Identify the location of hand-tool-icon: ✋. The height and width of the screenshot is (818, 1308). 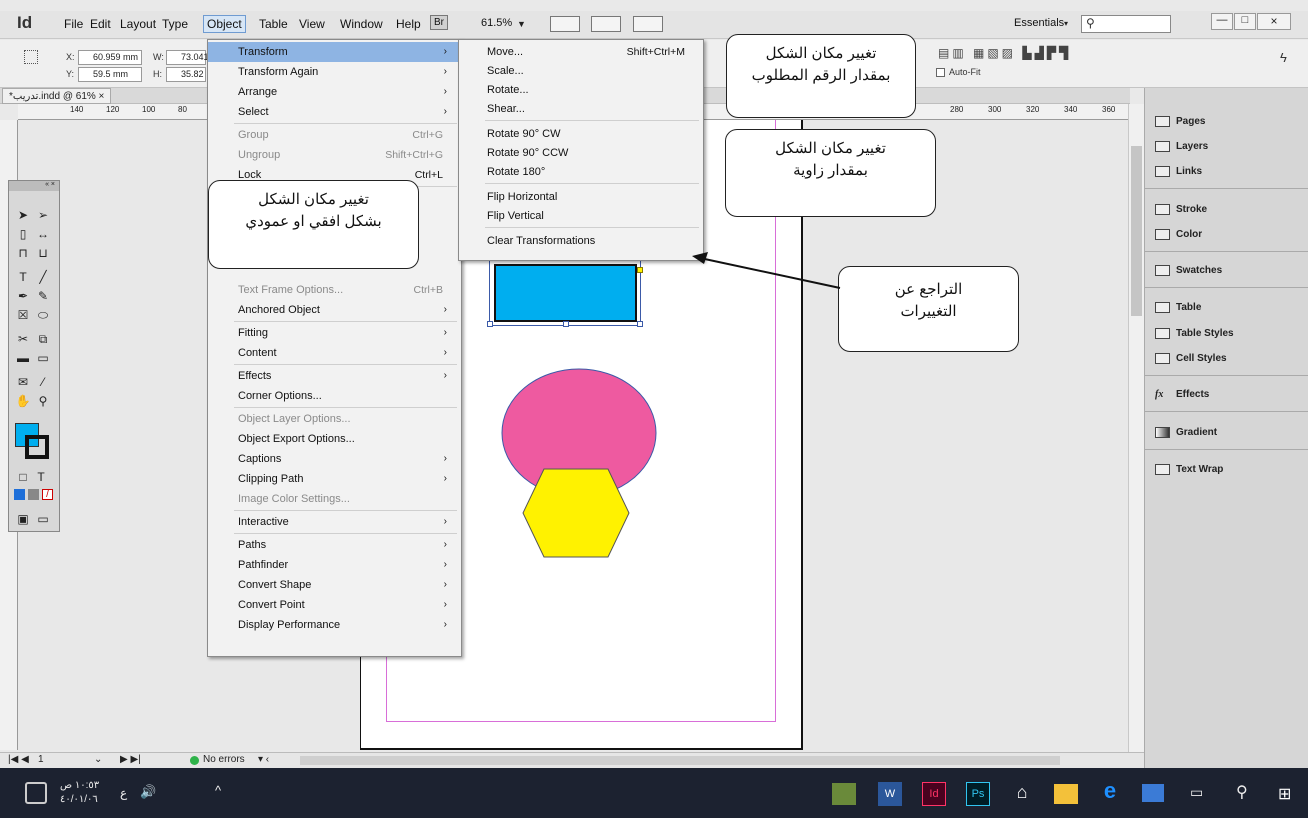
(23, 401).